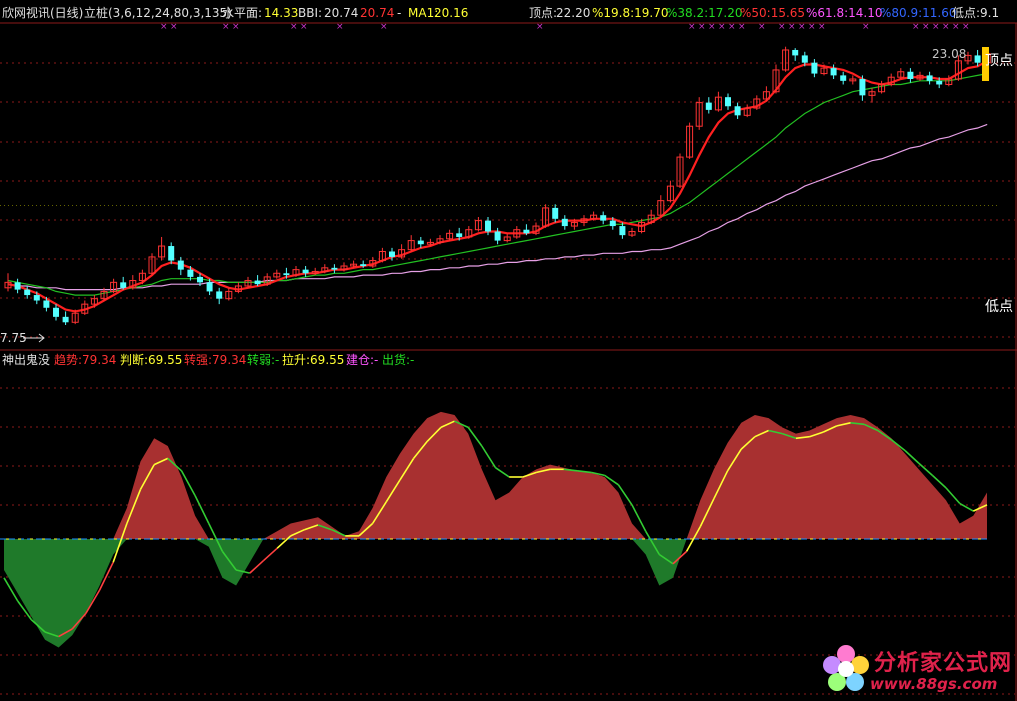 Image resolution: width=1017 pixels, height=701 pixels. I want to click on level-value: 14.33, so click(281, 13).